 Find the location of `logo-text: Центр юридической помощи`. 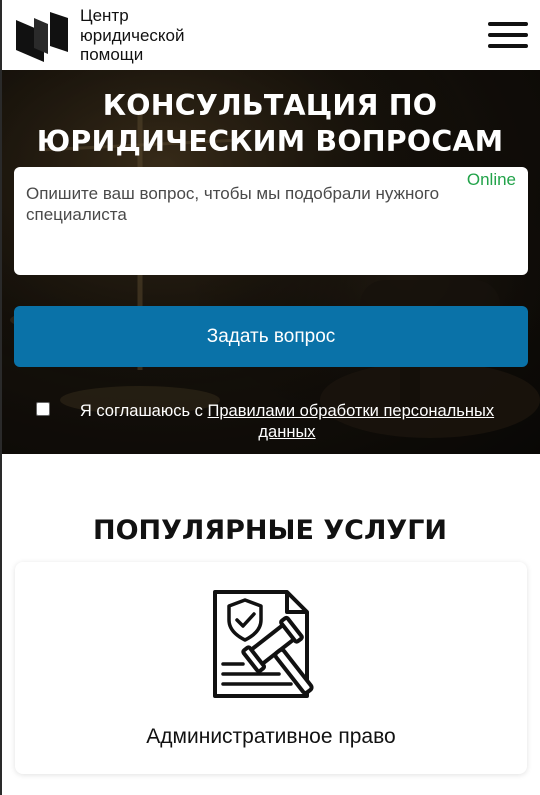

logo-text: Центр юридической помощи is located at coordinates (132, 35).